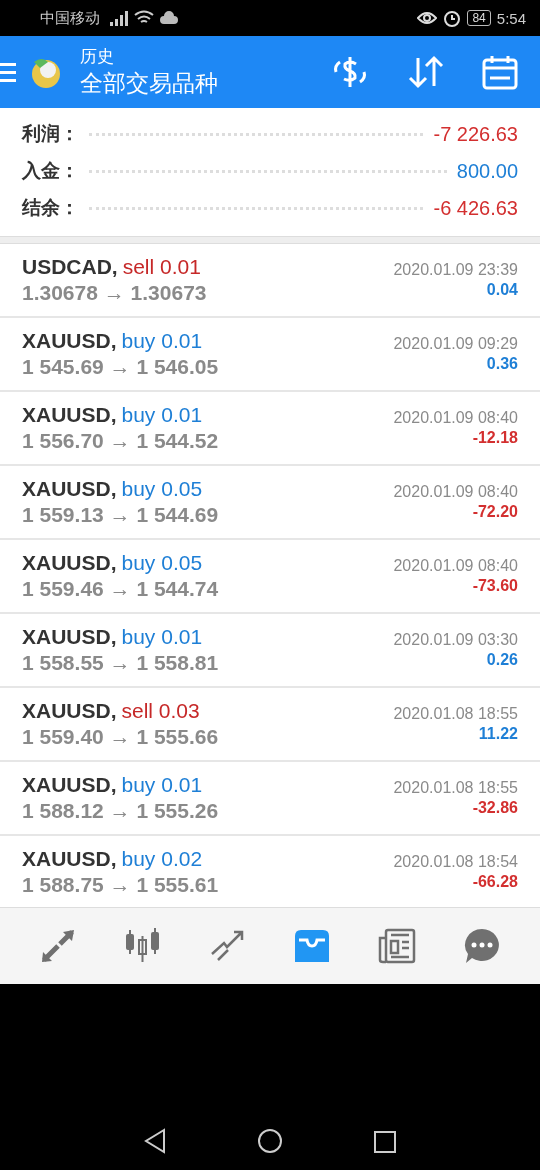  What do you see at coordinates (270, 1141) in the screenshot?
I see `home-icon` at bounding box center [270, 1141].